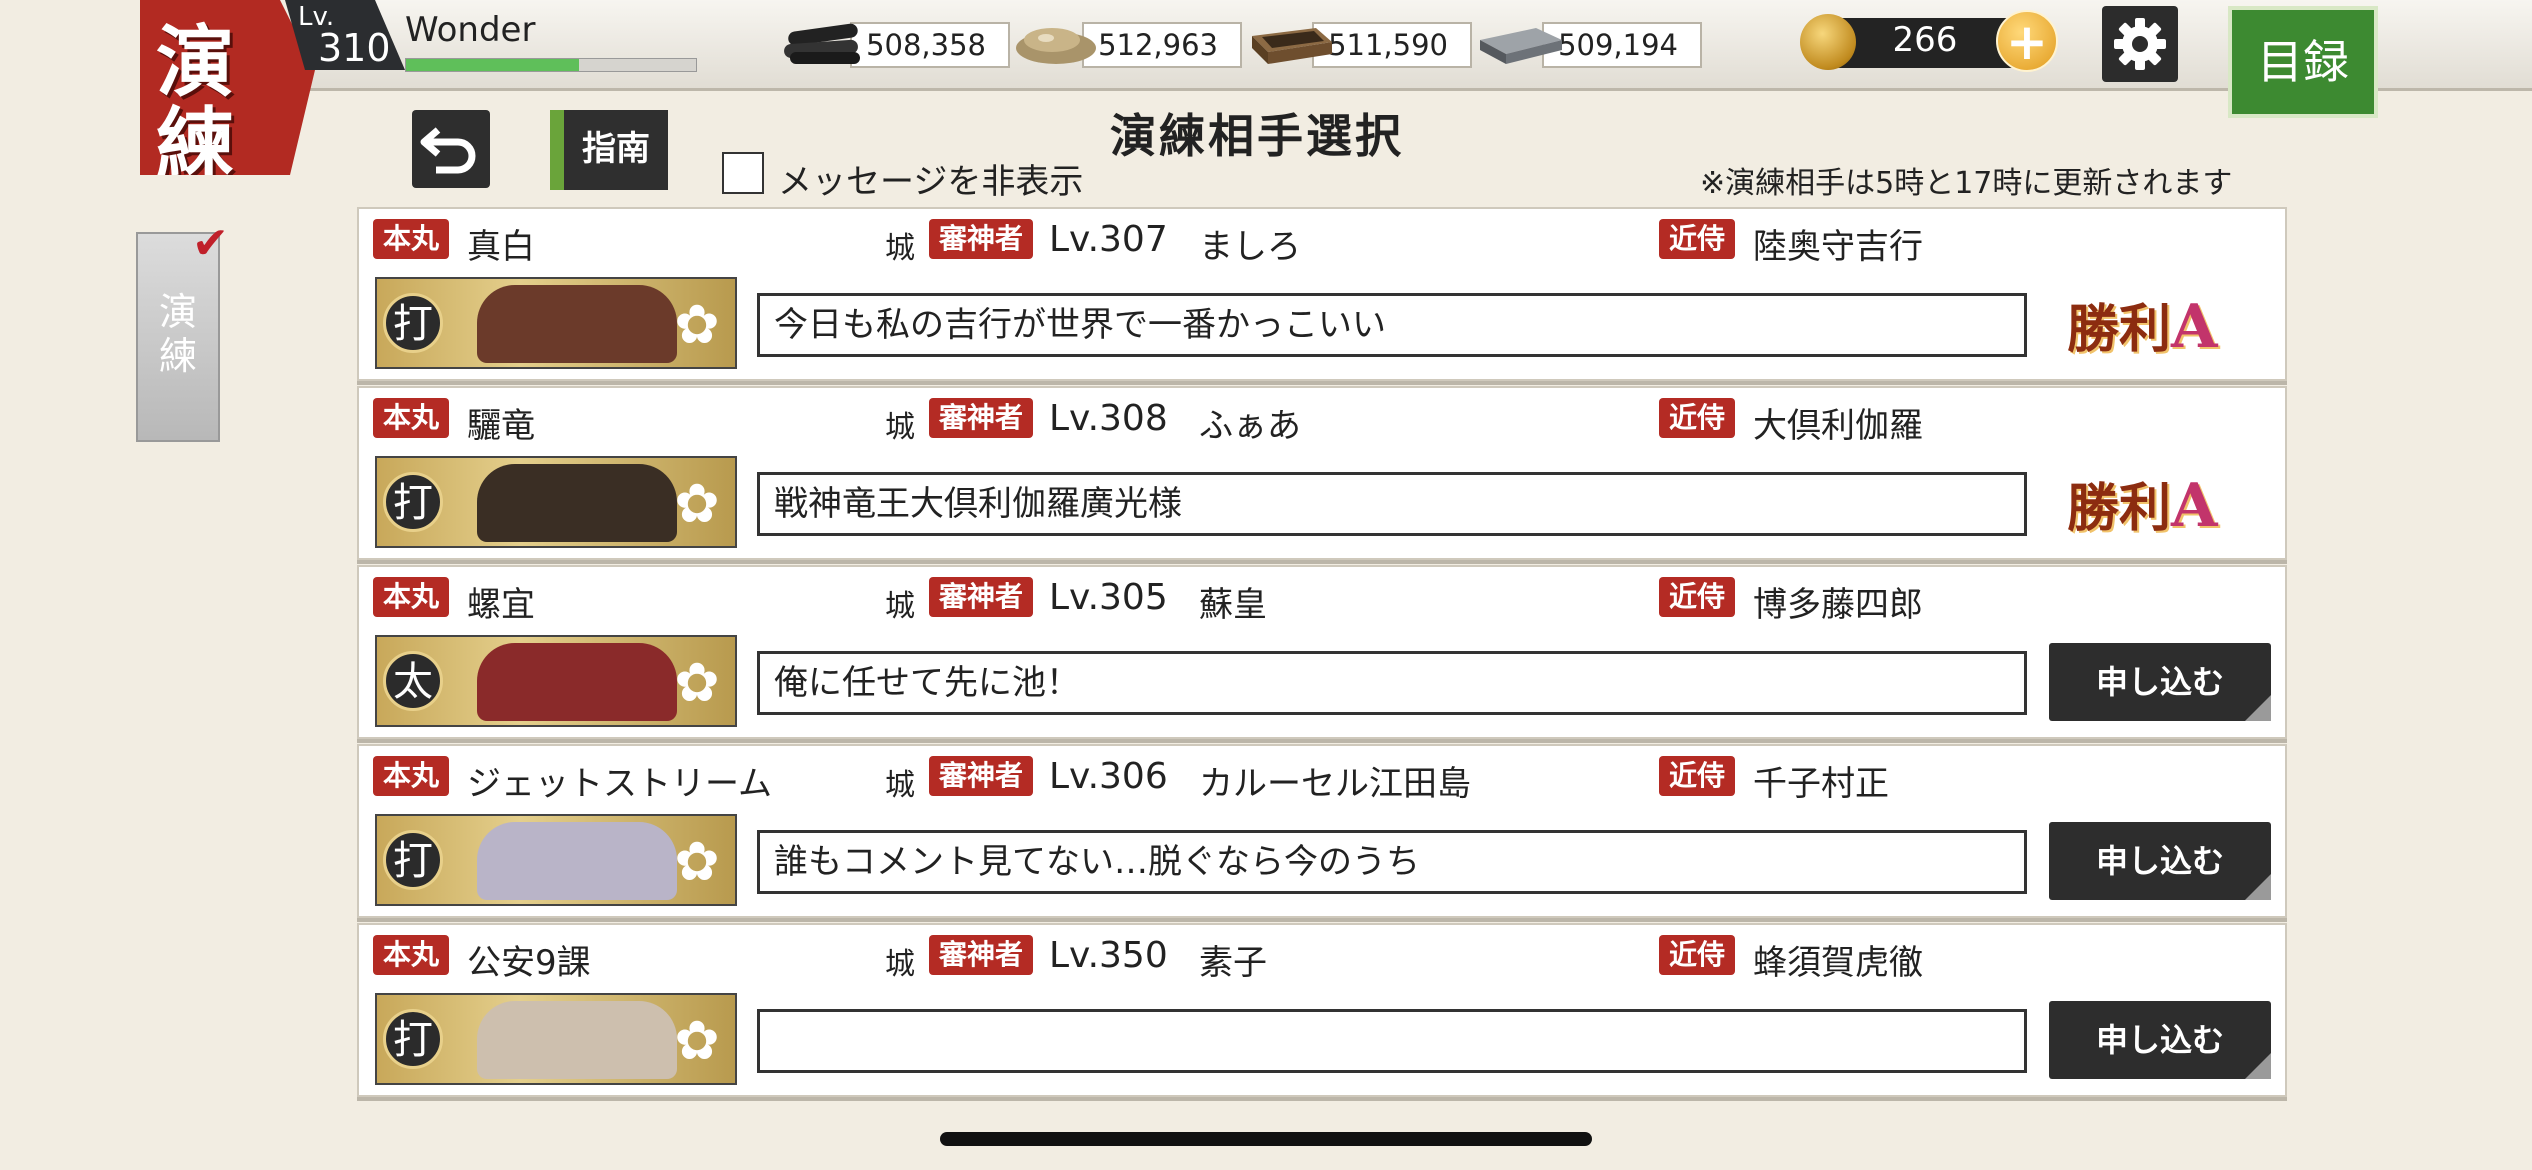  What do you see at coordinates (1838, 426) in the screenshot?
I see `attendant-name: 大倶利伽羅` at bounding box center [1838, 426].